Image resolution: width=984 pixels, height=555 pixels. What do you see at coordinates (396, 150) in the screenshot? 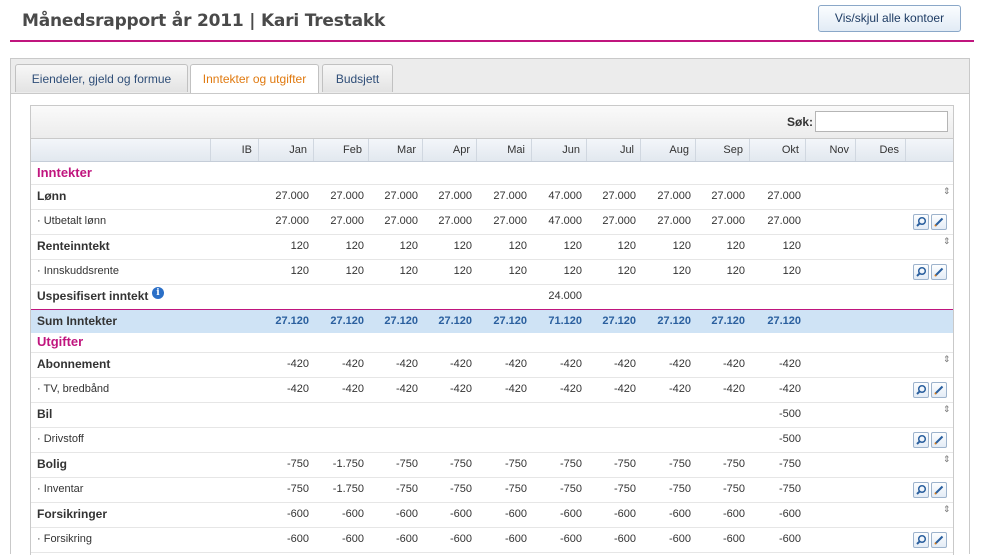
I see `column-header-mar: Mar` at bounding box center [396, 150].